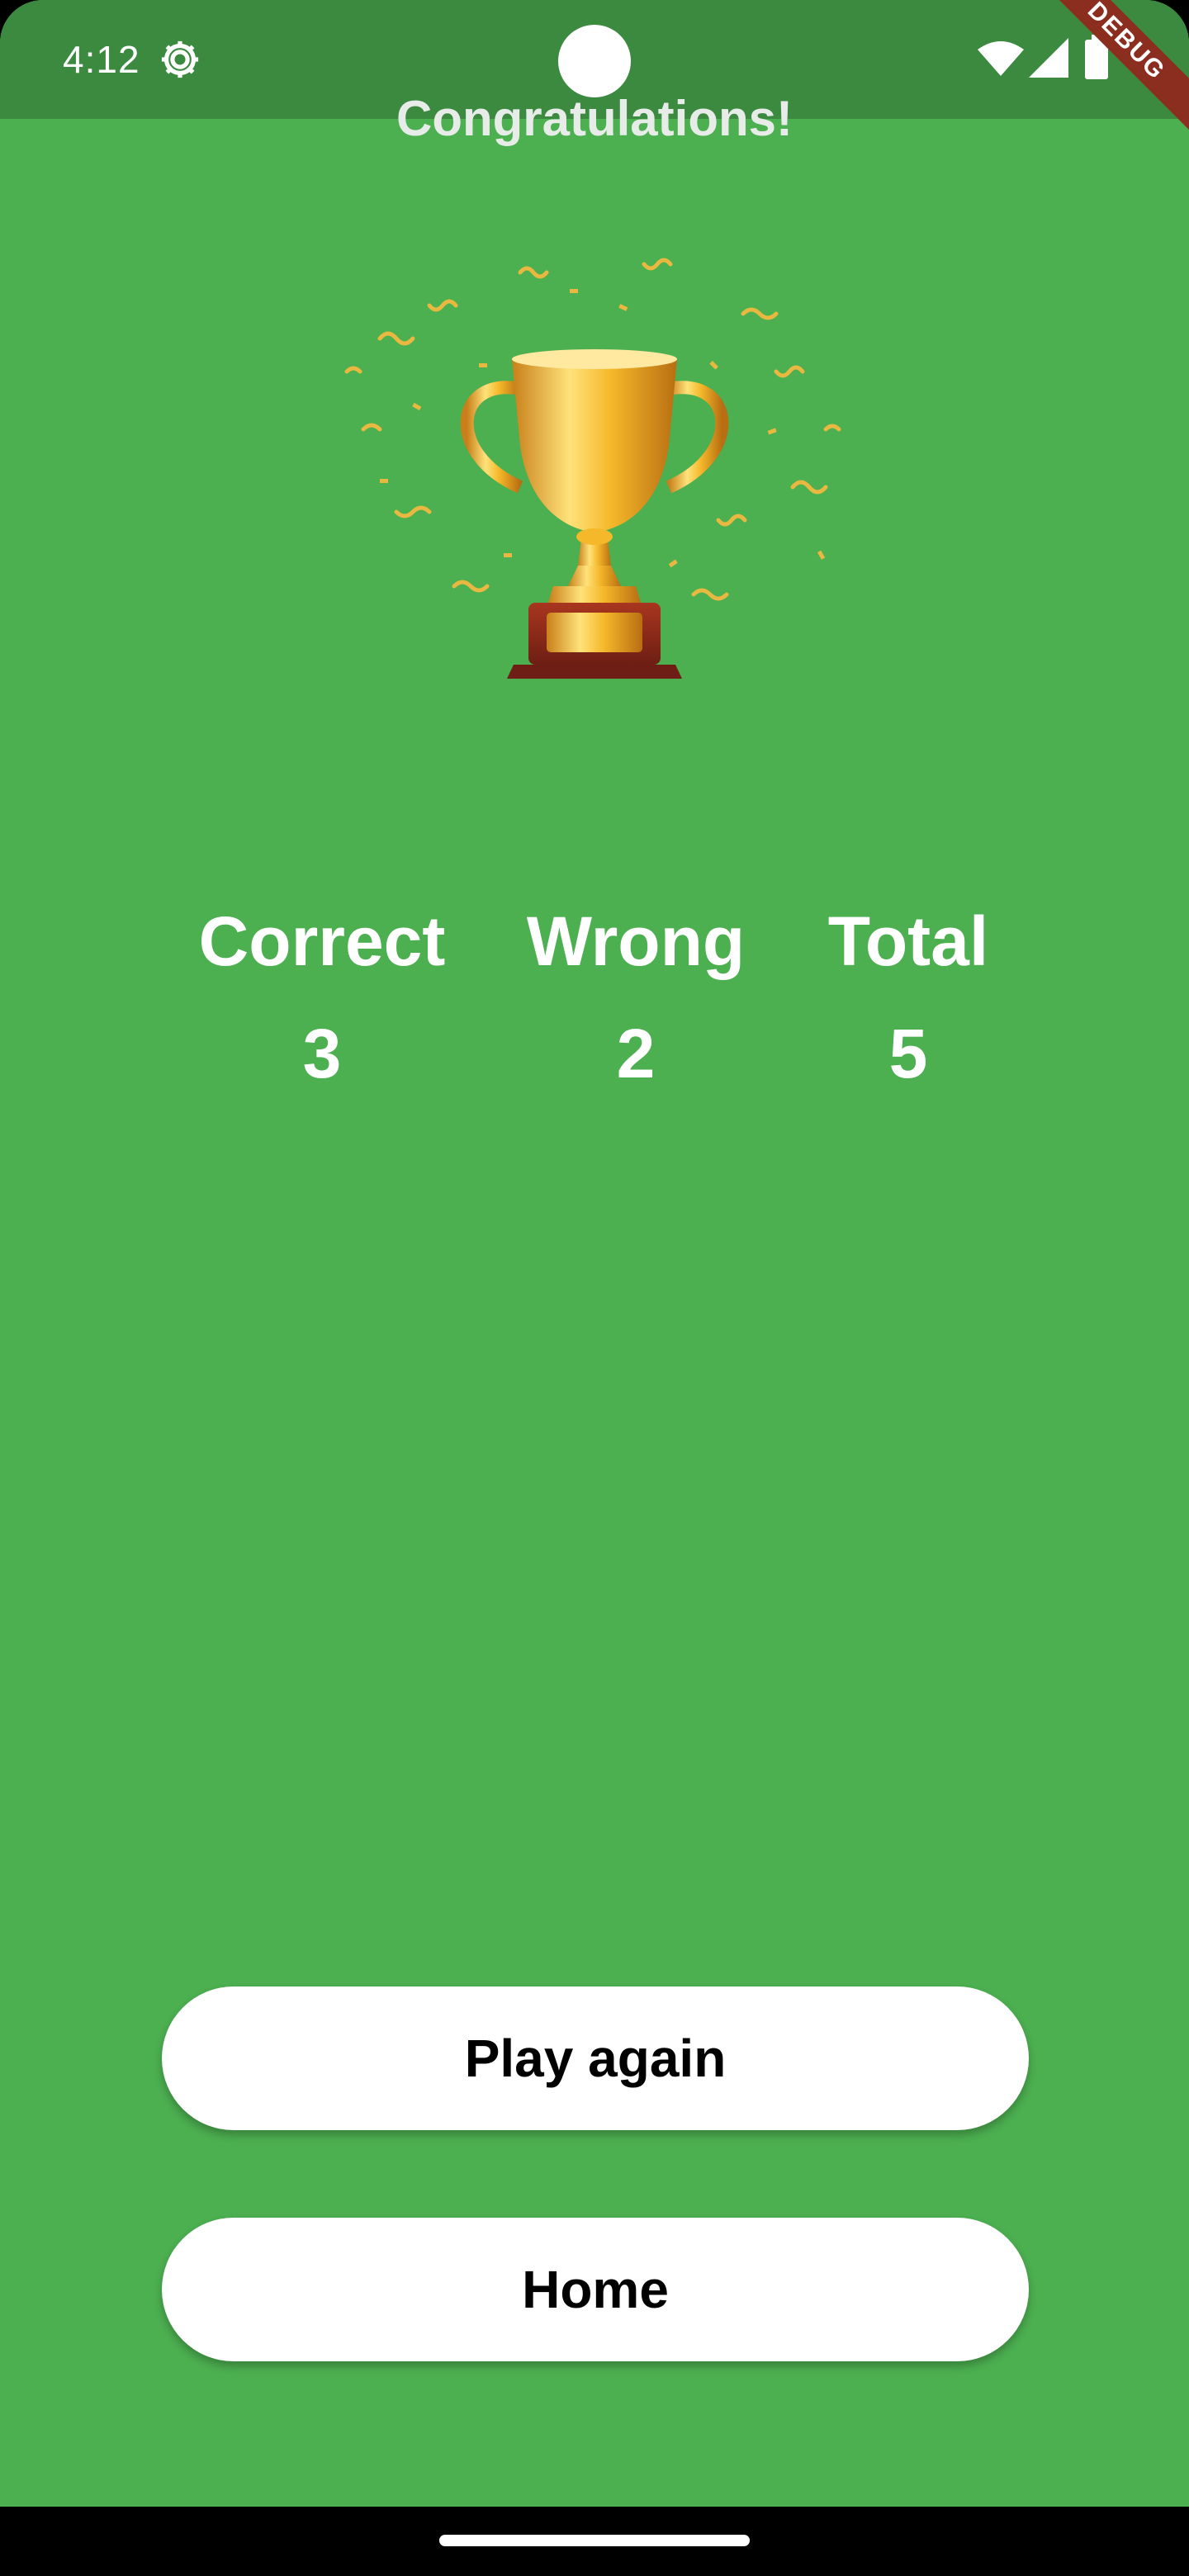  Describe the element at coordinates (322, 997) in the screenshot. I see `stat-correct: Correct 3` at that location.